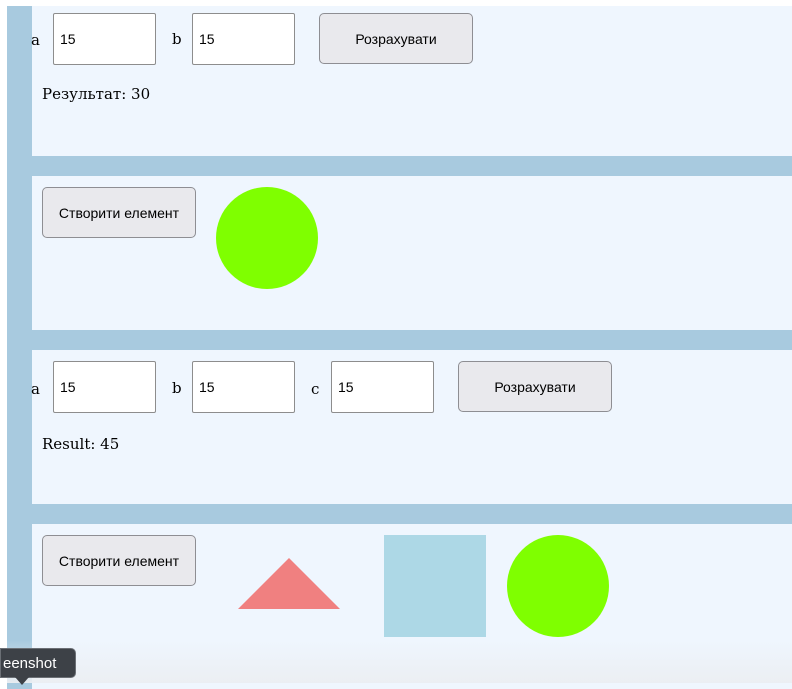 This screenshot has height=689, width=792. Describe the element at coordinates (315, 389) in the screenshot. I see `label-c: c` at that location.